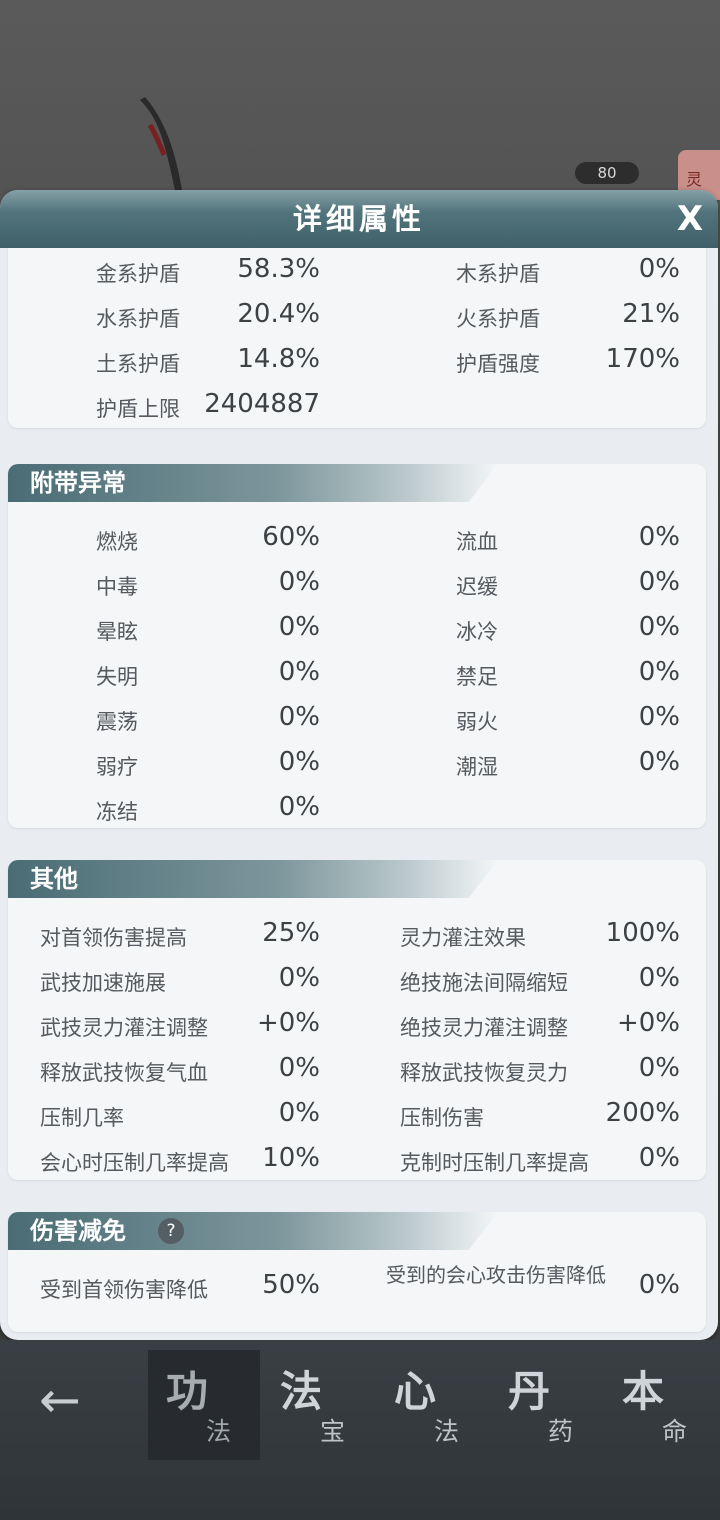 This screenshot has width=720, height=1520. I want to click on stat-label: 木系护盾, so click(498, 274).